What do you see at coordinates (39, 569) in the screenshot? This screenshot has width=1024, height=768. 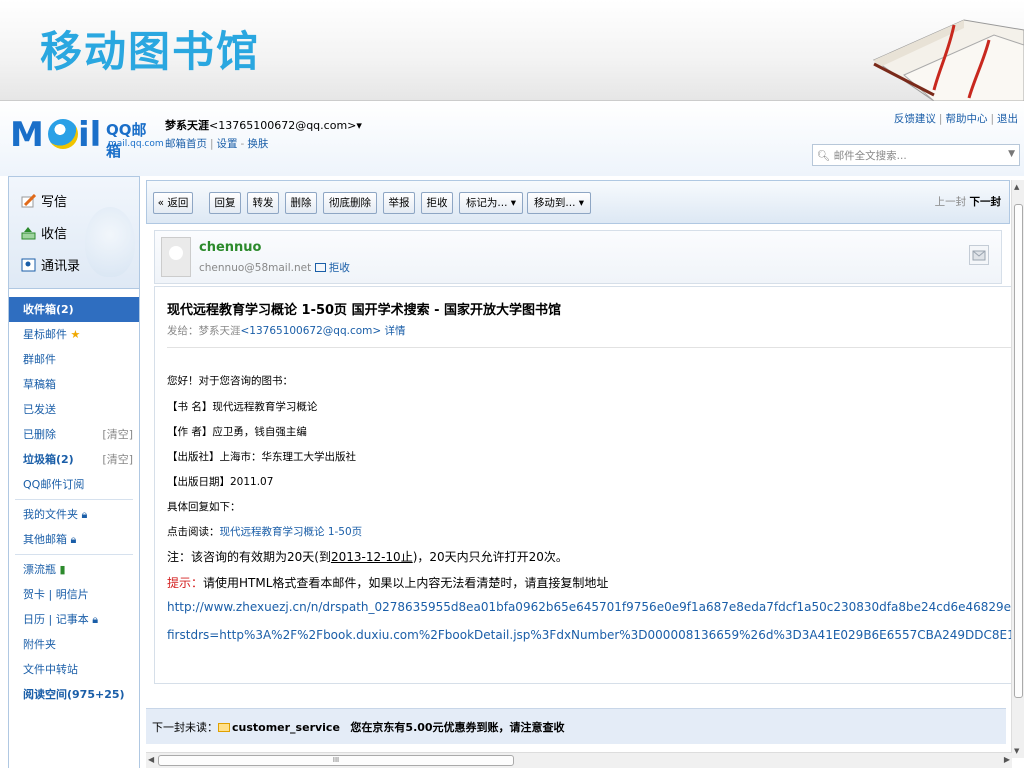 I see `folder-label: 漂流瓶` at bounding box center [39, 569].